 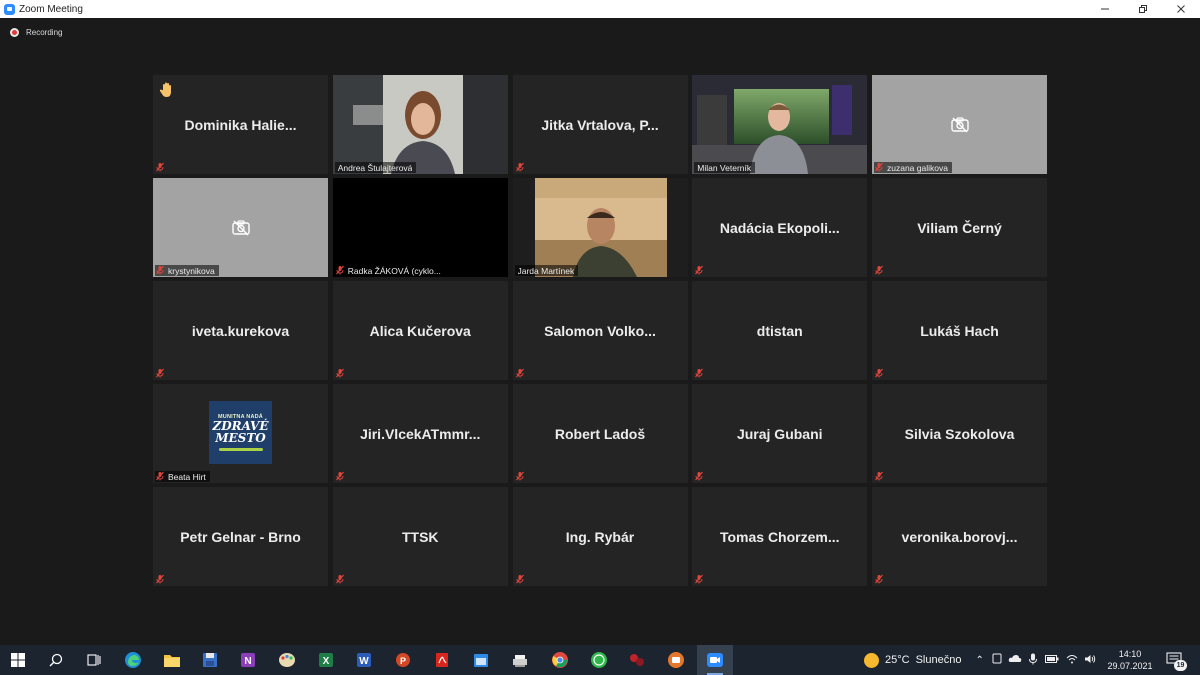 I want to click on recording-indicator: Recording, so click(x=36, y=32).